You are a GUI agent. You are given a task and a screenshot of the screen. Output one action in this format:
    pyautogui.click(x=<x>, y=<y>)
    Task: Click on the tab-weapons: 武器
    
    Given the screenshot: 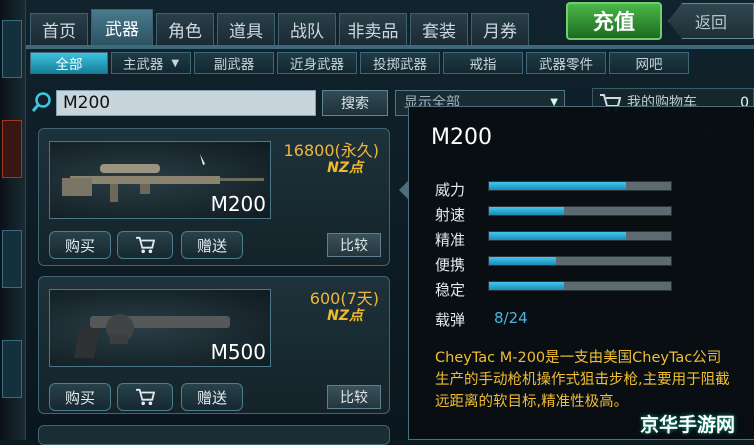 What is the action you would take?
    pyautogui.click(x=122, y=27)
    